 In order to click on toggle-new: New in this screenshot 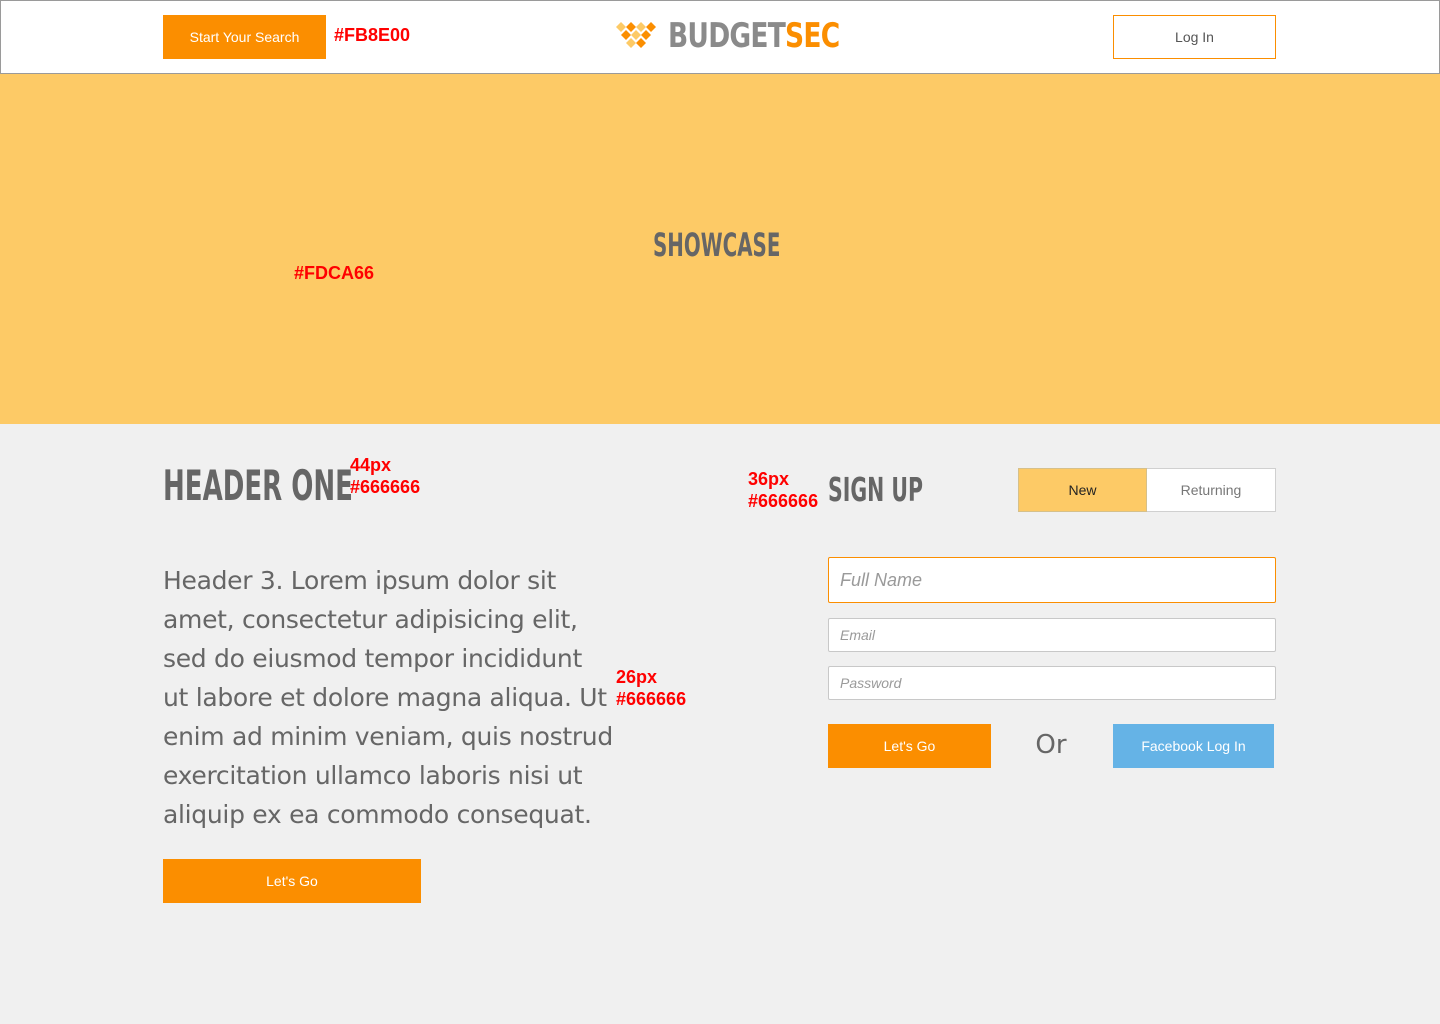, I will do `click(1082, 490)`.